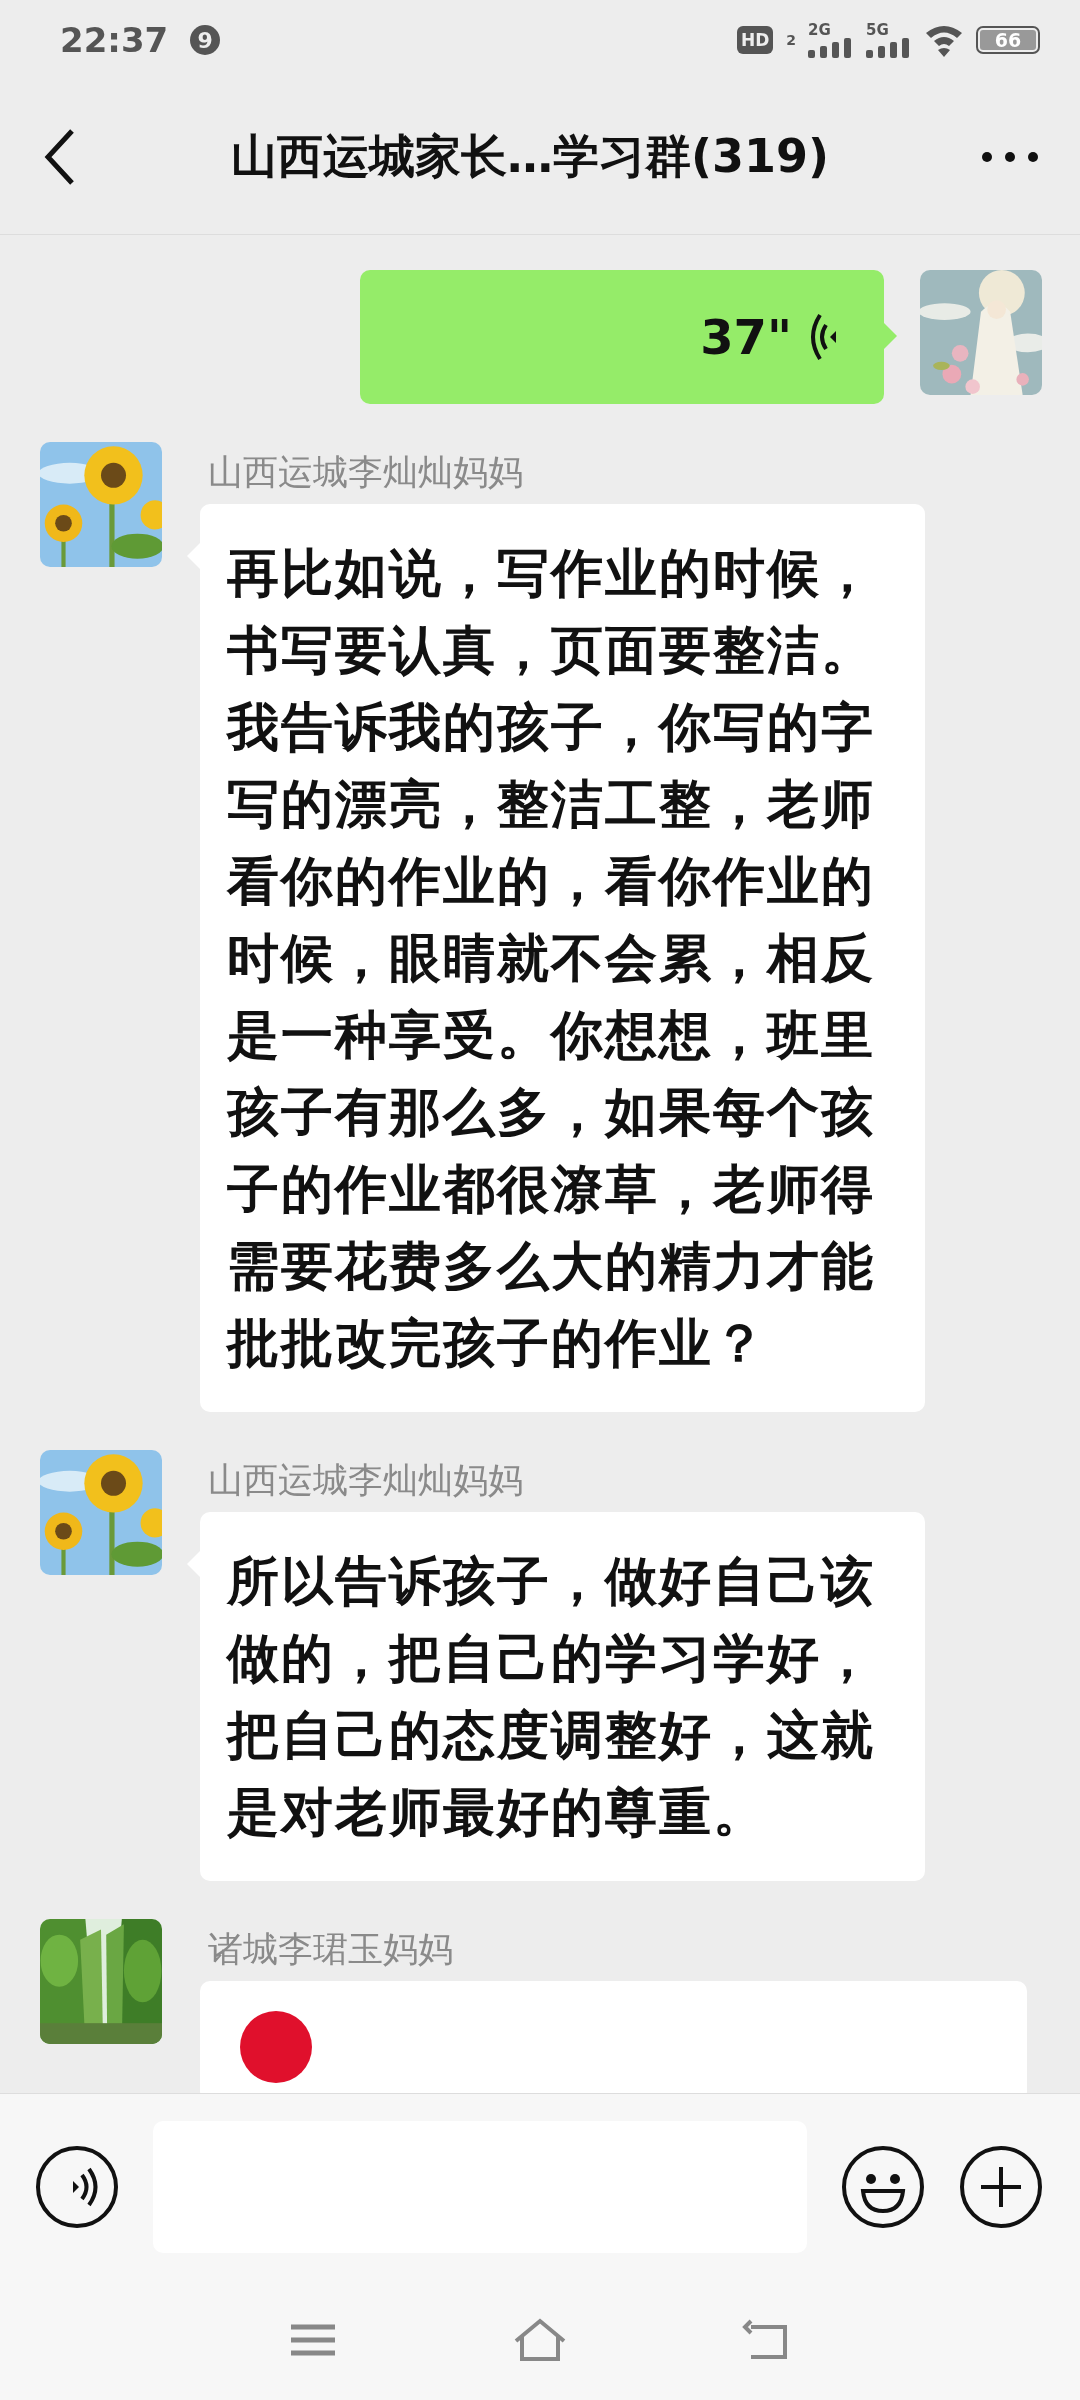 The height and width of the screenshot is (2400, 1080). Describe the element at coordinates (1010, 157) in the screenshot. I see `more-icon` at that location.